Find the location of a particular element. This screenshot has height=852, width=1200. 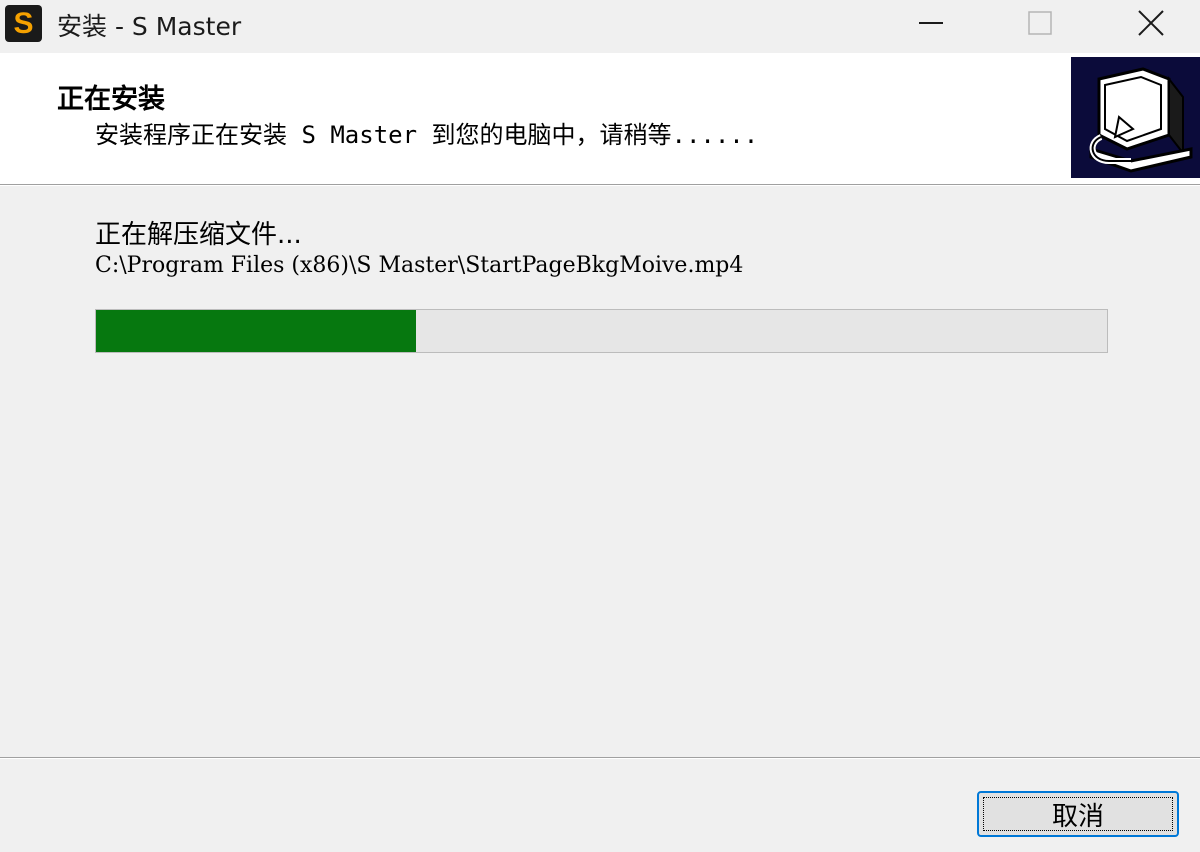

minimize-icon is located at coordinates (931, 23).